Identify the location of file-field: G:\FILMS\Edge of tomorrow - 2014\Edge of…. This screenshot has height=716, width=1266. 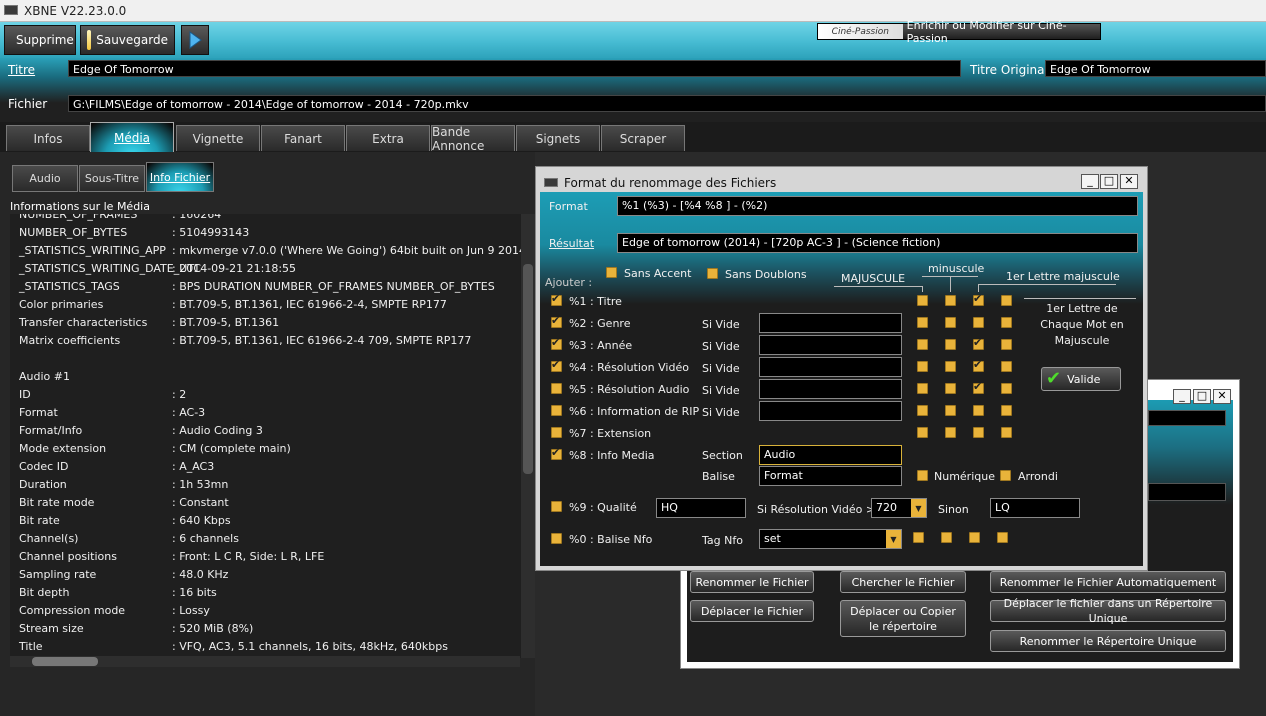
(667, 103).